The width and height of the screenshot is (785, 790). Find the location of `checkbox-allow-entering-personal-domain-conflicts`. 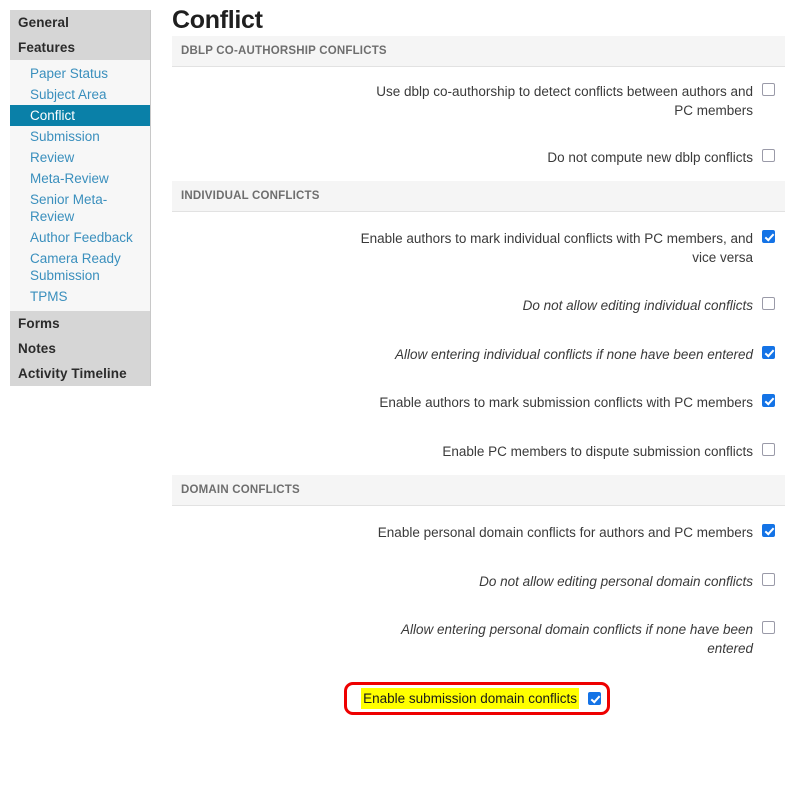

checkbox-allow-entering-personal-domain-conflicts is located at coordinates (768, 627).